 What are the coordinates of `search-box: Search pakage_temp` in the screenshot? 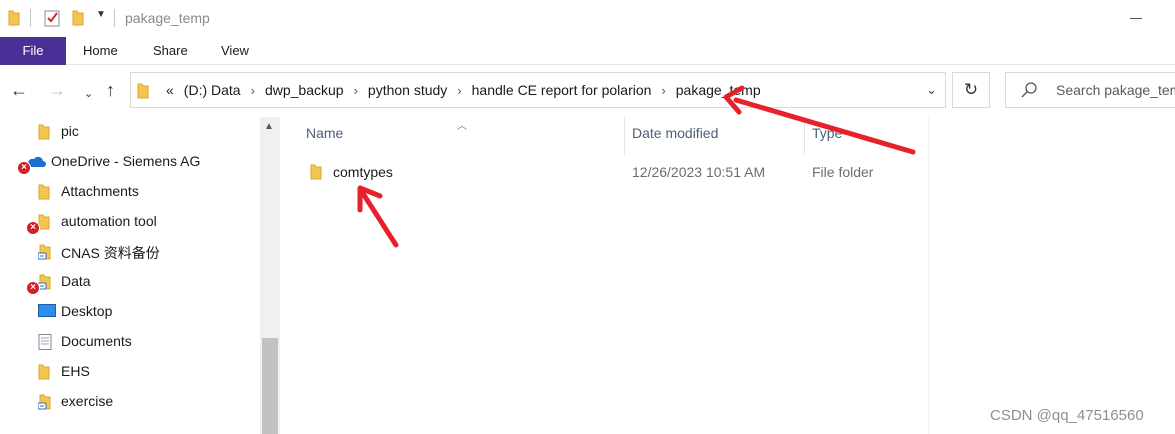 It's located at (1090, 90).